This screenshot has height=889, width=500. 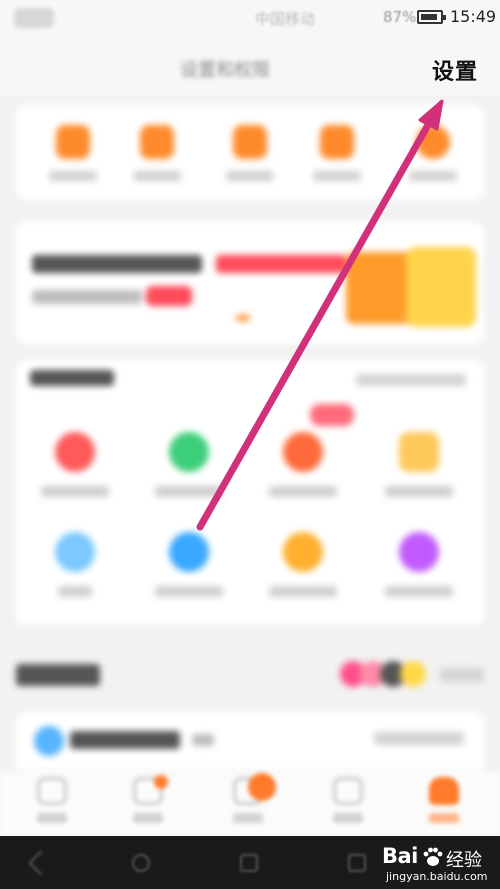 I want to click on section-avatars, so click(x=385, y=674).